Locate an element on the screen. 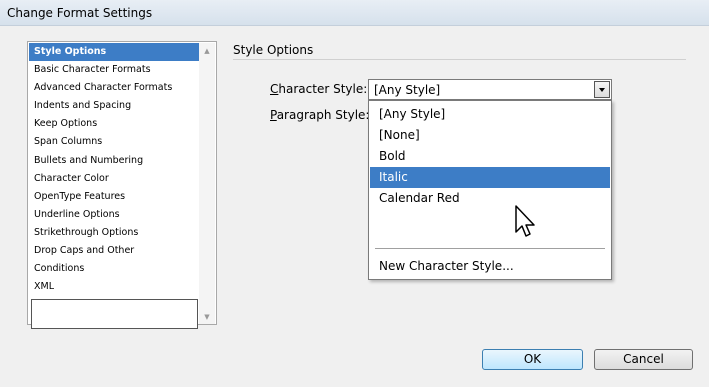 This screenshot has height=387, width=709. character-style-select: [Any Style] is located at coordinates (490, 89).